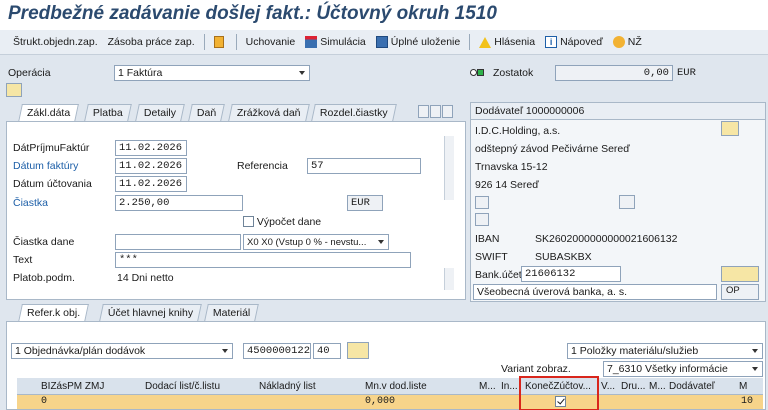 The height and width of the screenshot is (410, 768). Describe the element at coordinates (365, 203) in the screenshot. I see `amount-currency-field: EUR` at that location.